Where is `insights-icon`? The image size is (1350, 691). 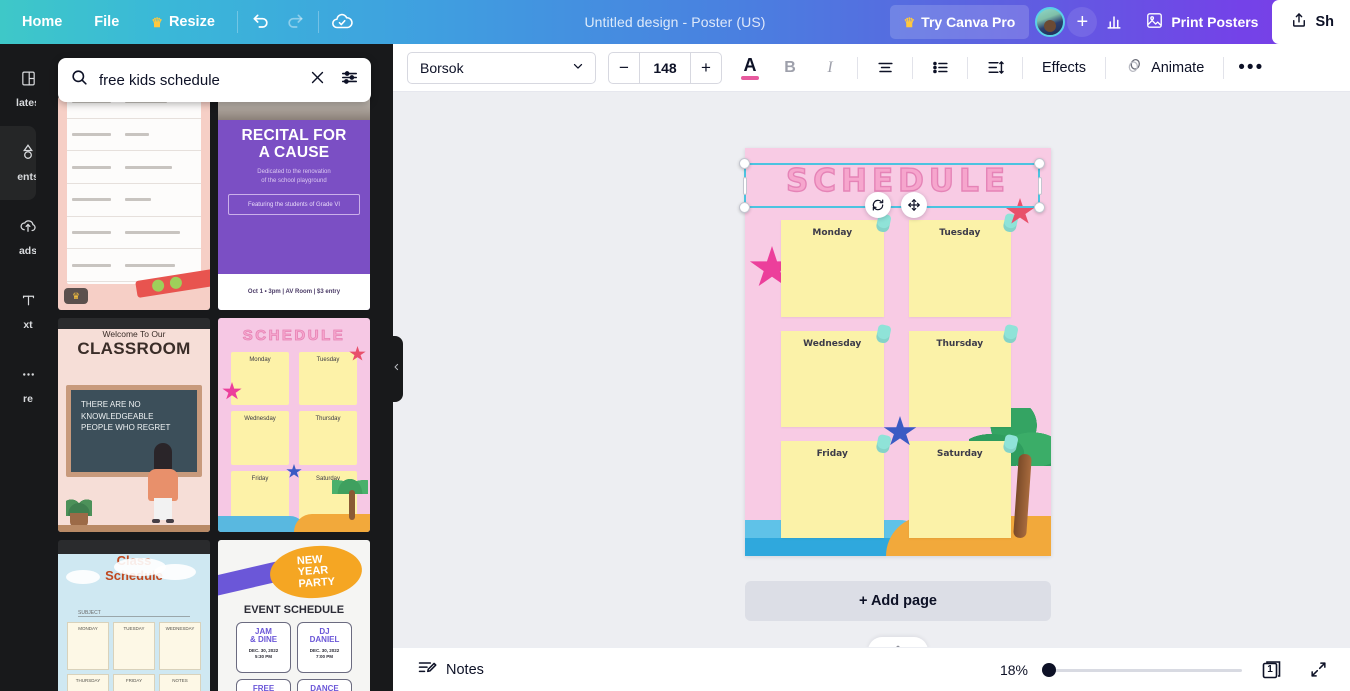
insights-icon is located at coordinates (1114, 22).